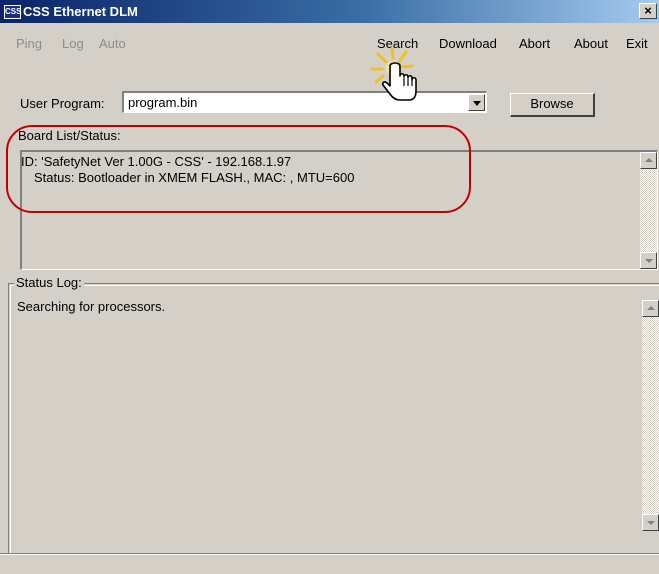  I want to click on click-burst-icon, so click(393, 73).